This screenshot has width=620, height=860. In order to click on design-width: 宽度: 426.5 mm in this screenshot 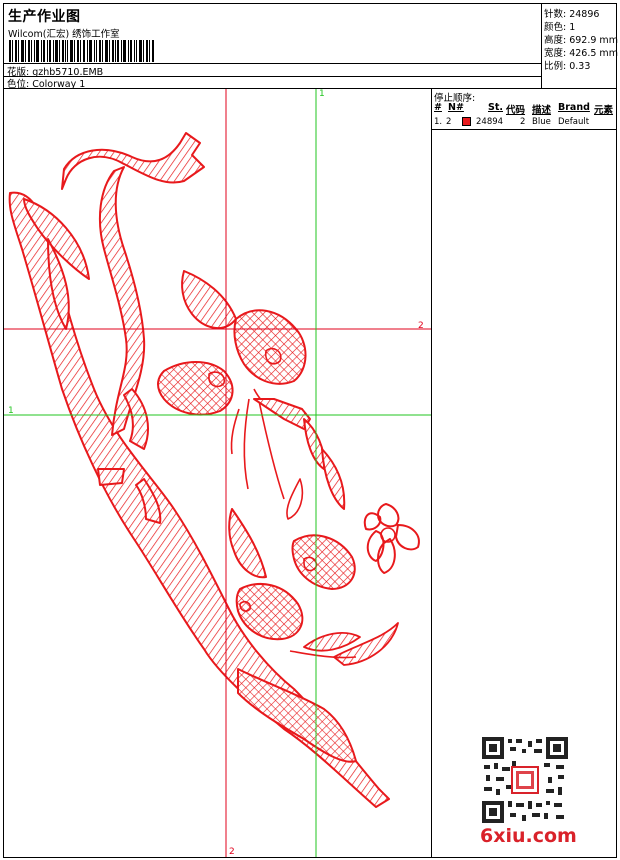, I will do `click(581, 53)`.